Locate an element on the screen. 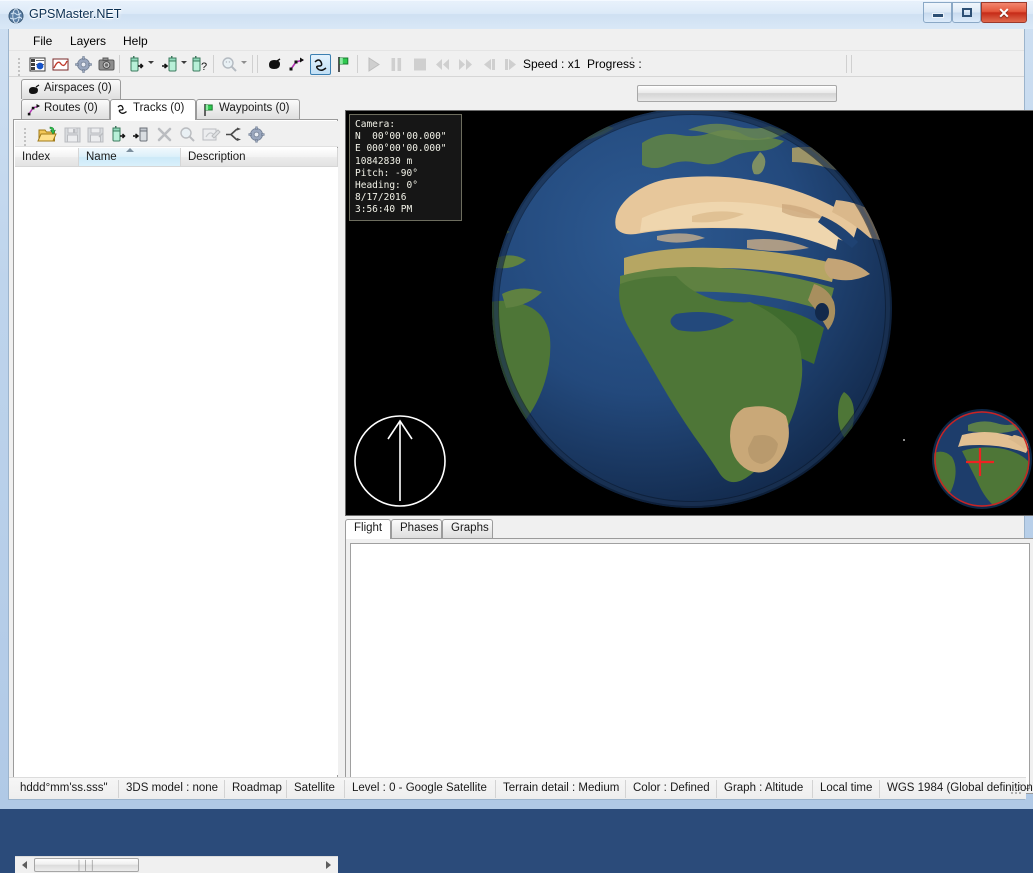 The image size is (1033, 873). status-coordinate-format: hddd°mm'ss.sss" is located at coordinates (65, 789).